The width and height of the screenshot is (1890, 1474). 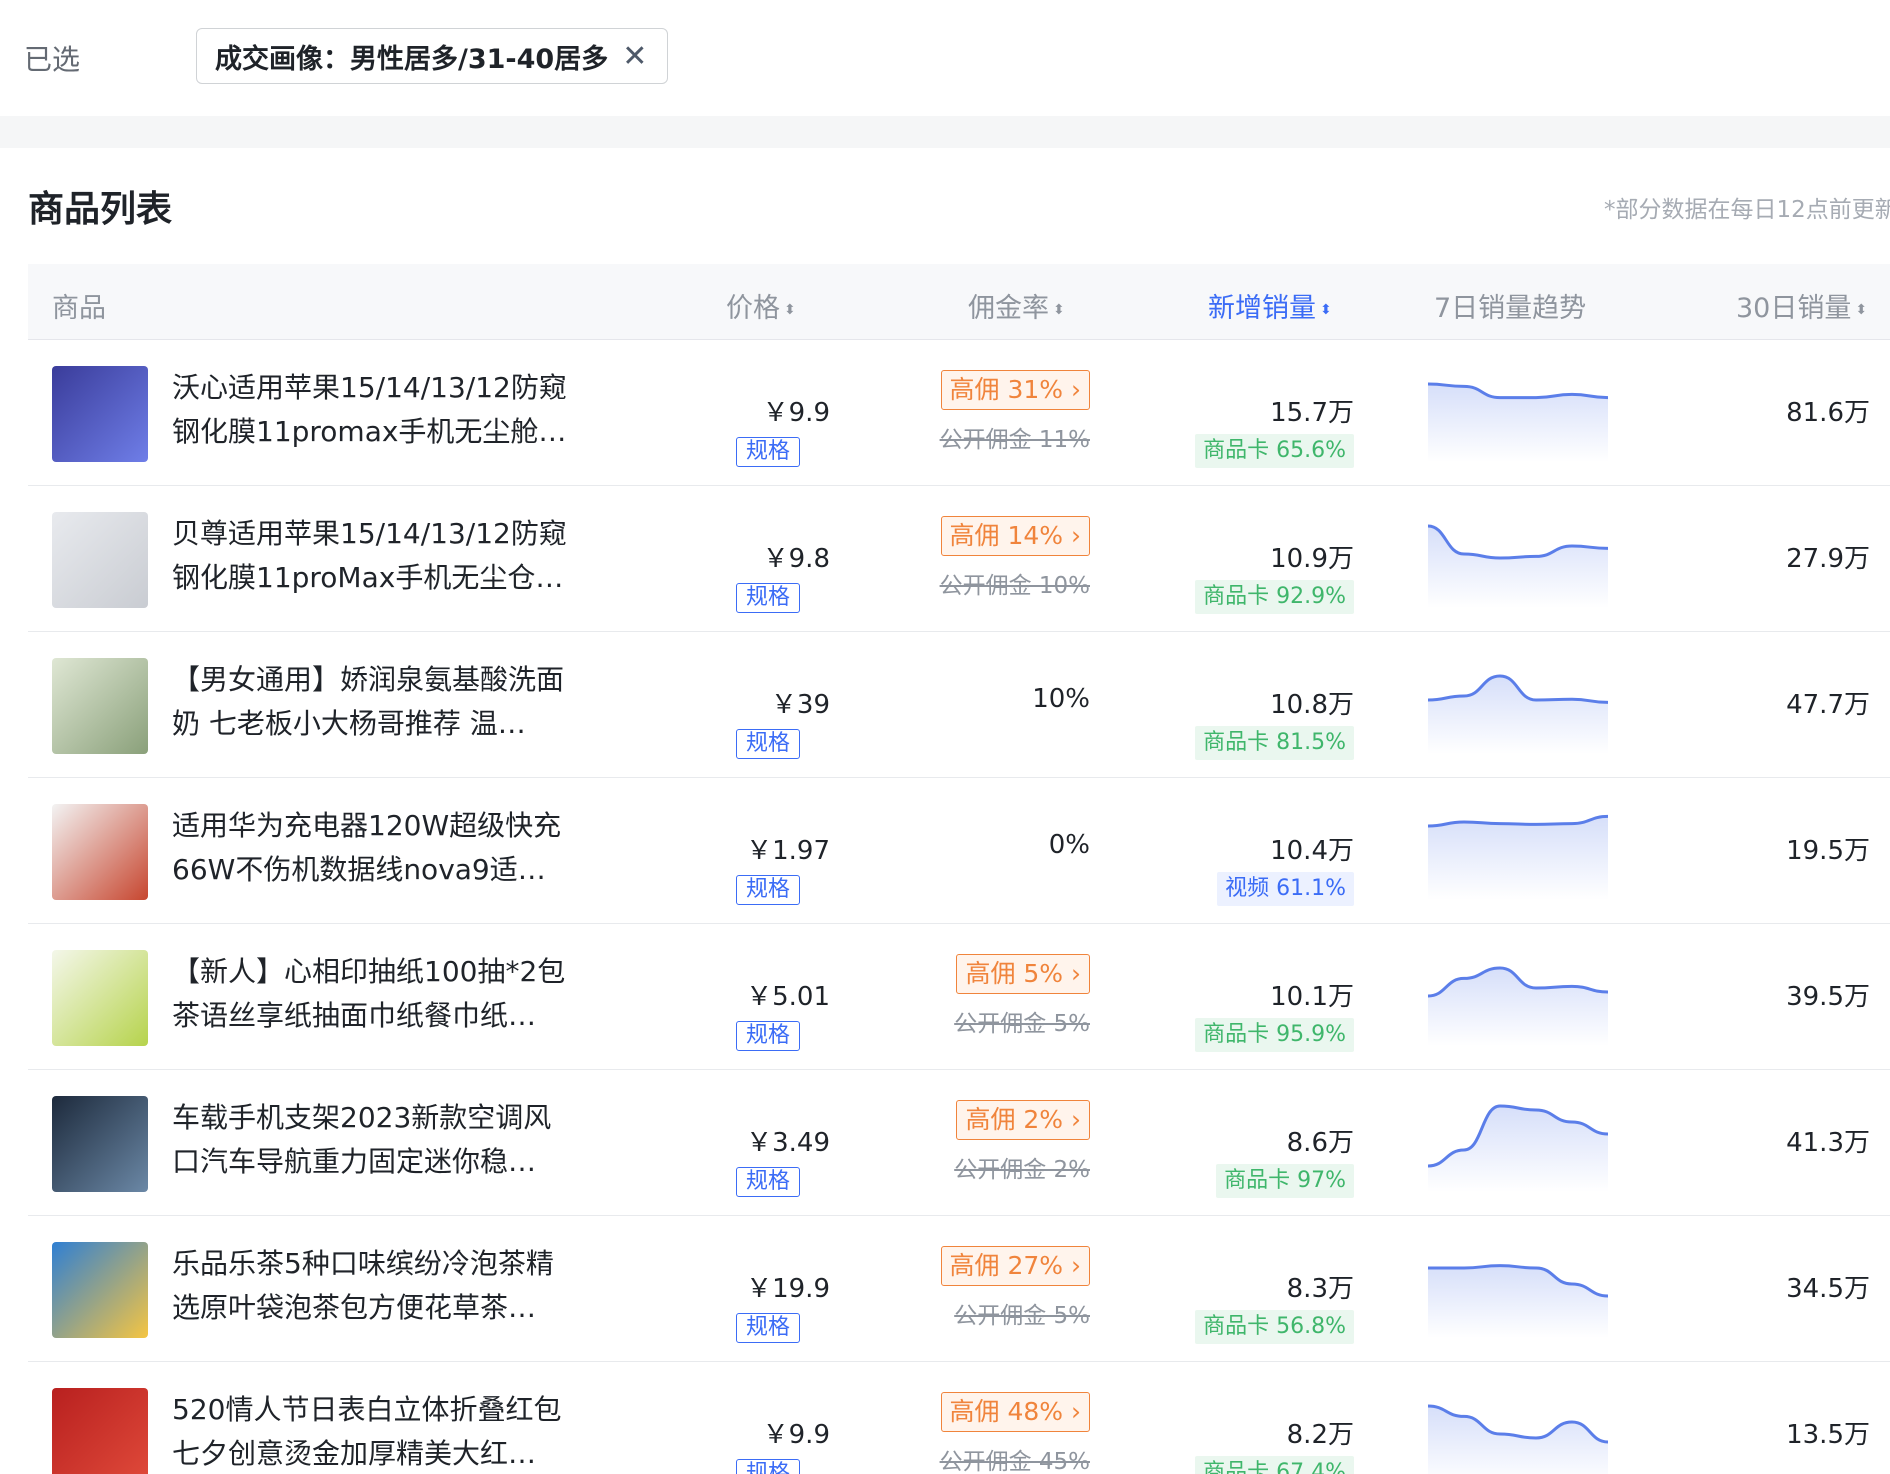 I want to click on sales-source-badge: 商品卡 97%, so click(x=1285, y=1181).